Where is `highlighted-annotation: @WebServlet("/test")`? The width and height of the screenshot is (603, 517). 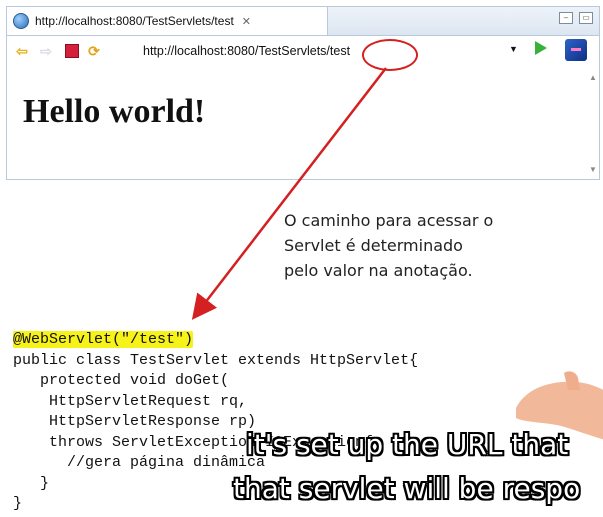
highlighted-annotation: @WebServlet("/test") is located at coordinates (103, 339).